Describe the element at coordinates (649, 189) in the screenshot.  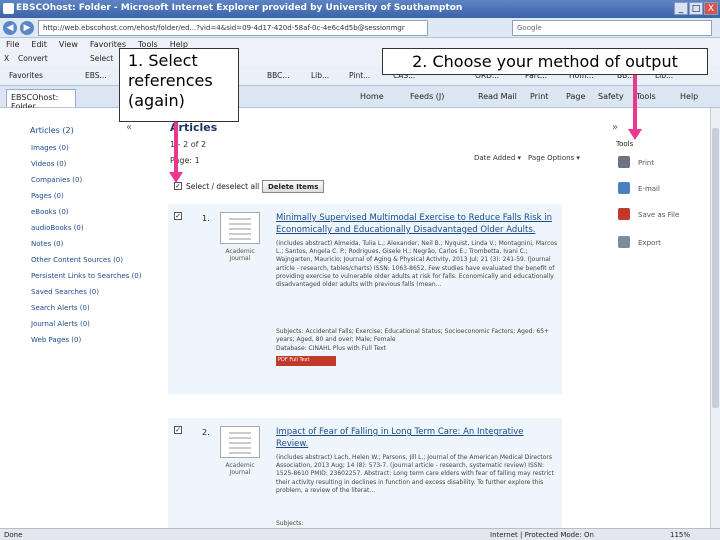
I see `tool-email-label: E-mail` at that location.